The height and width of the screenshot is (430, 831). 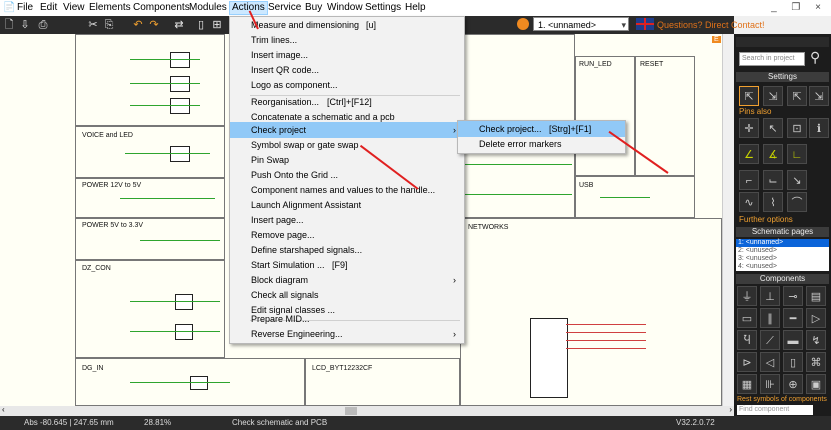 What do you see at coordinates (25, 8) in the screenshot?
I see `menu-file: File` at bounding box center [25, 8].